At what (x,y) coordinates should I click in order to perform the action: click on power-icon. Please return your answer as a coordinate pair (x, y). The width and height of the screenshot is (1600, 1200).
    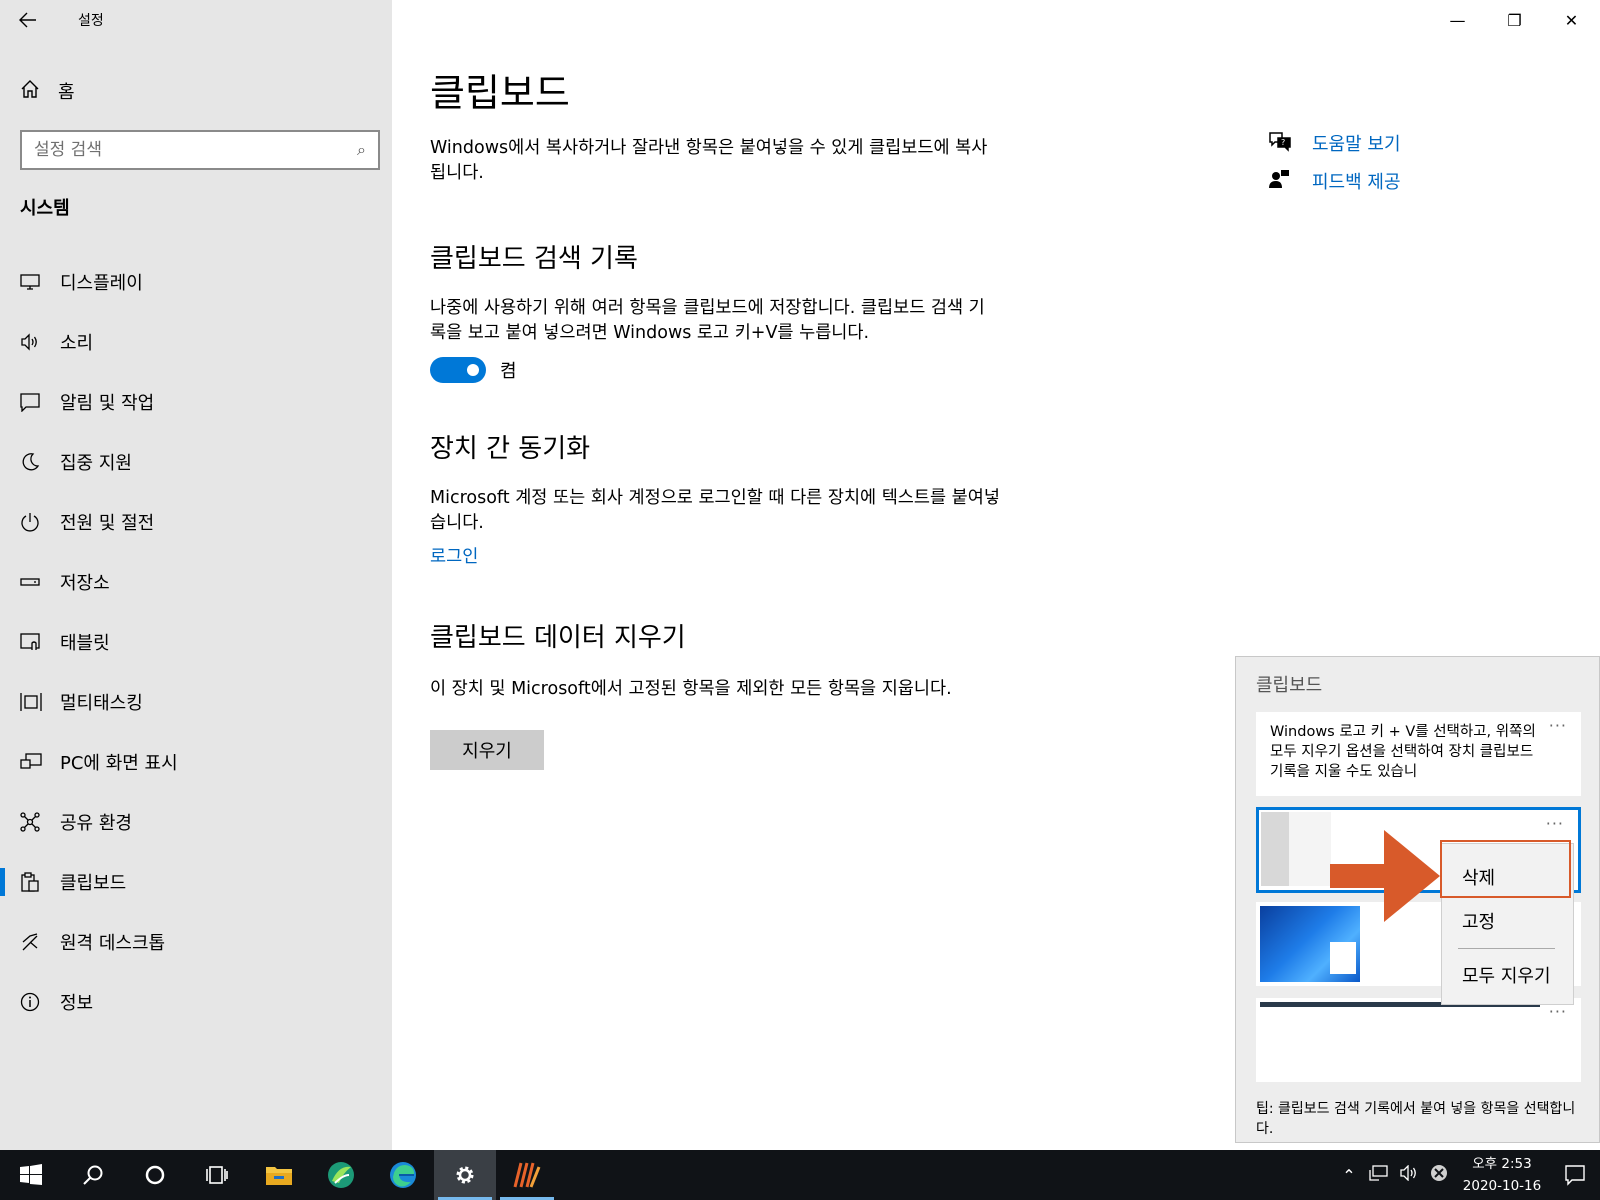
    Looking at the image, I should click on (40, 522).